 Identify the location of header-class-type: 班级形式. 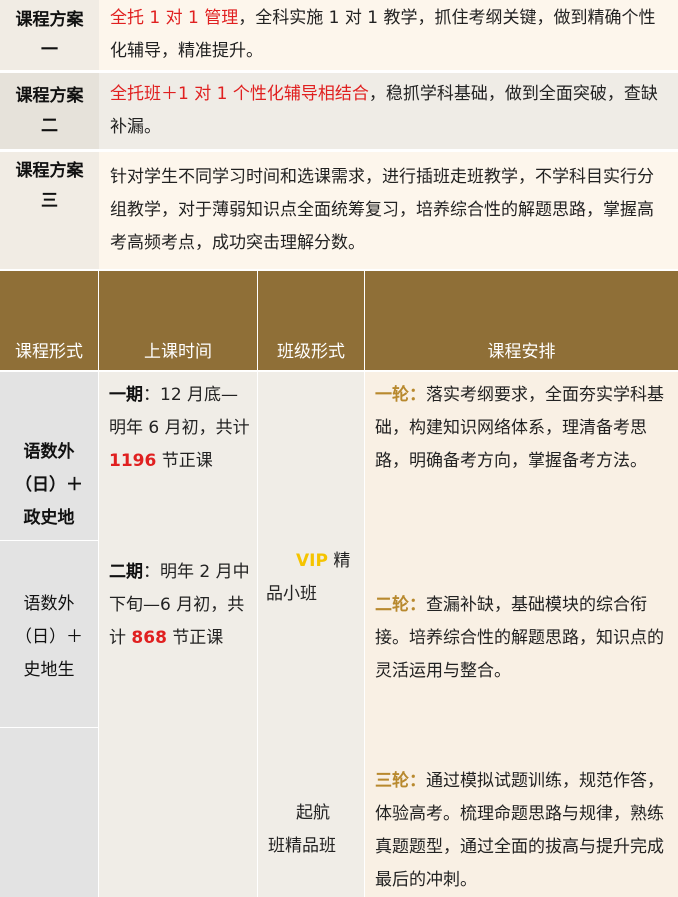
(311, 352).